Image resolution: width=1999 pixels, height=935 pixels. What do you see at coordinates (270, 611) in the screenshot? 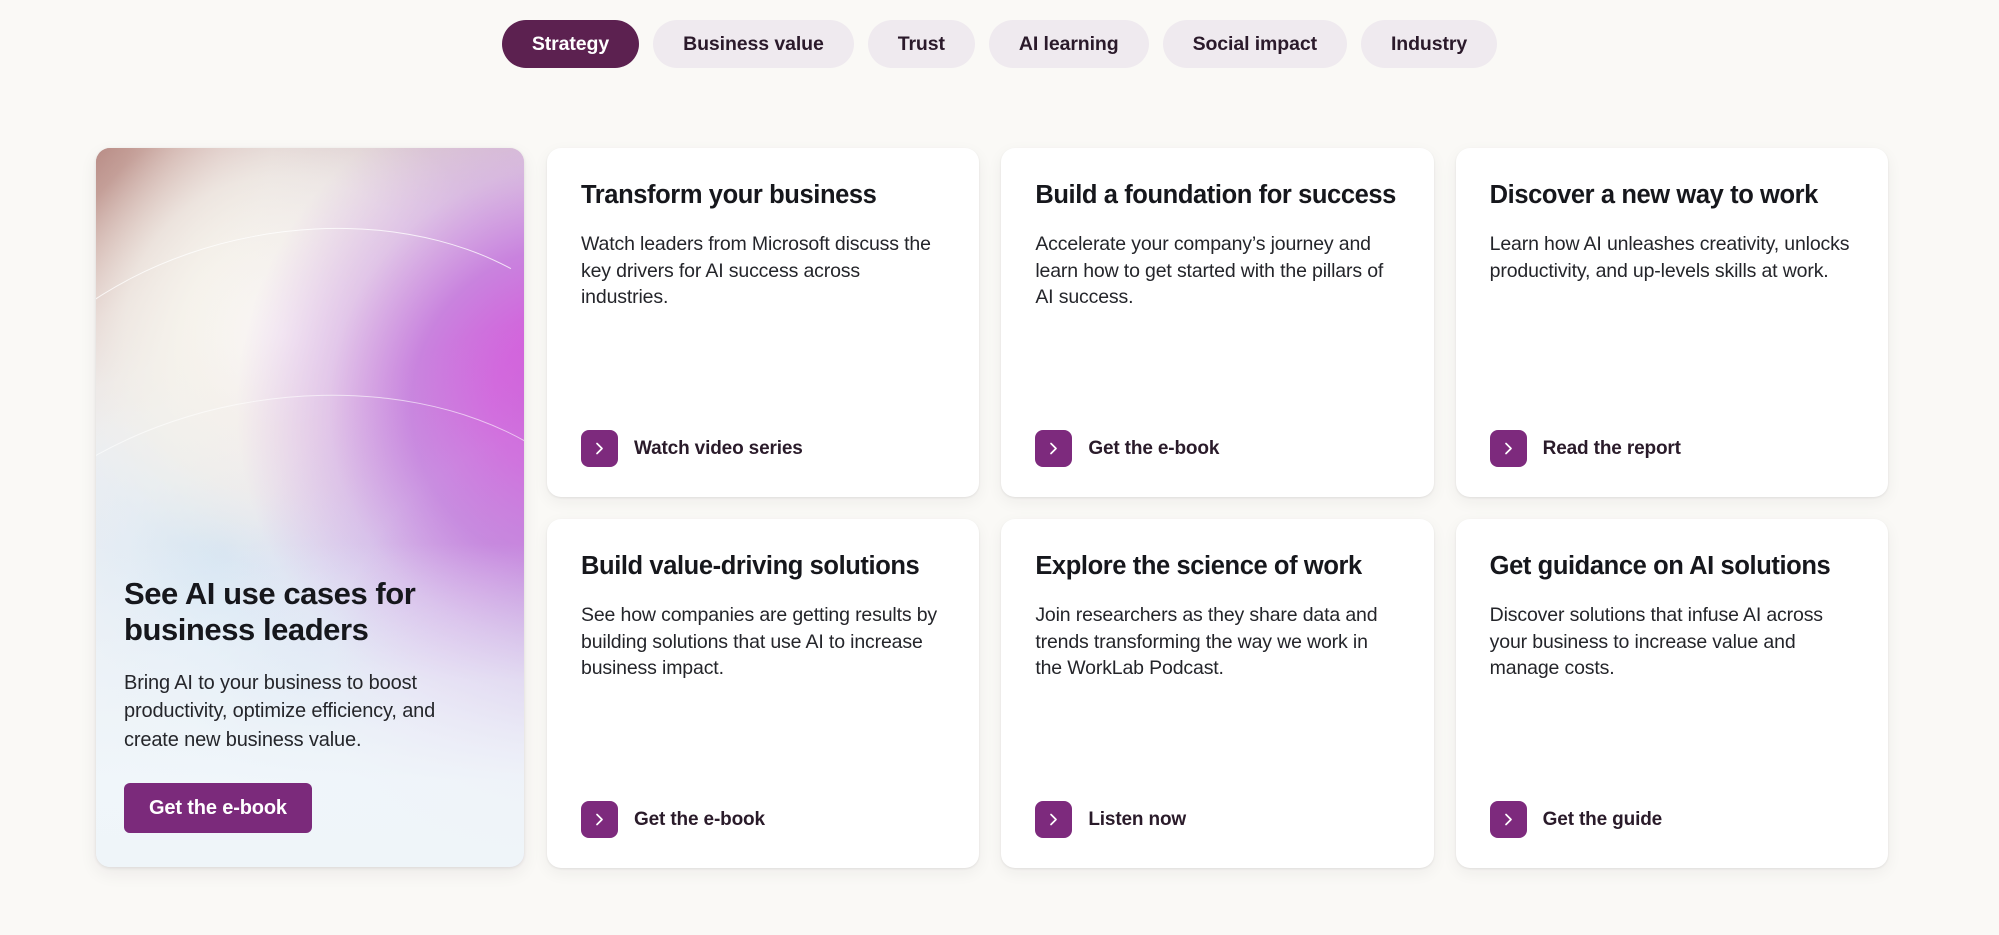
I see `hero-title: See AI use cases for business leaders` at bounding box center [270, 611].